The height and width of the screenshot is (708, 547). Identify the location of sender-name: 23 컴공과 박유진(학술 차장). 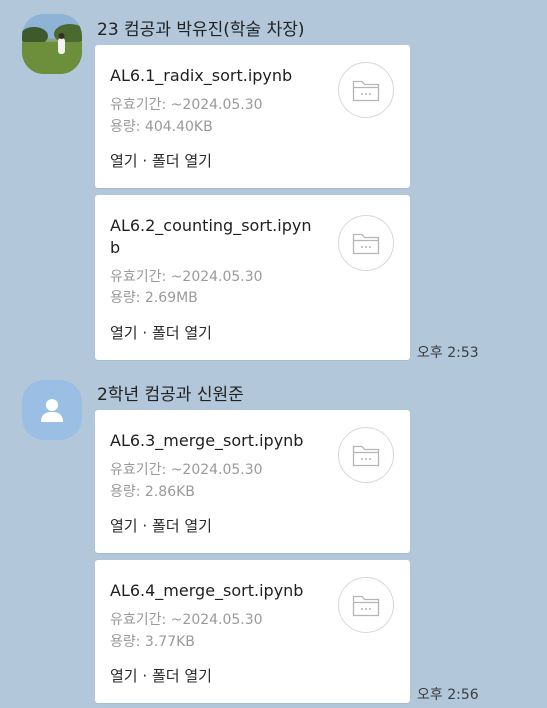
(201, 30).